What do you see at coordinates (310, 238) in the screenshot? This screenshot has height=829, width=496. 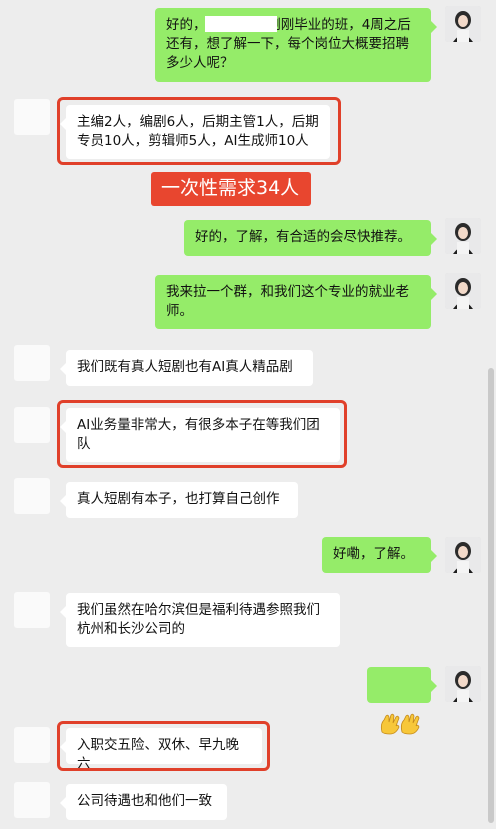 I see `chat-bubble: 好的，了解，有合适的会尽快推荐。` at bounding box center [310, 238].